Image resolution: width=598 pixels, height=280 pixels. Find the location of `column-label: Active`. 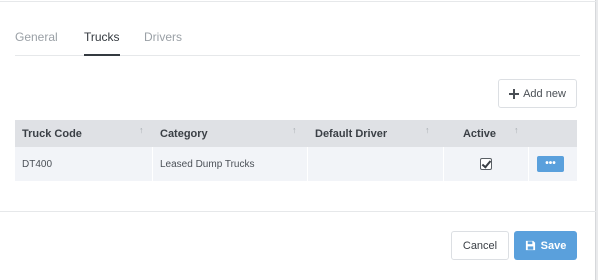

column-label: Active is located at coordinates (479, 133).